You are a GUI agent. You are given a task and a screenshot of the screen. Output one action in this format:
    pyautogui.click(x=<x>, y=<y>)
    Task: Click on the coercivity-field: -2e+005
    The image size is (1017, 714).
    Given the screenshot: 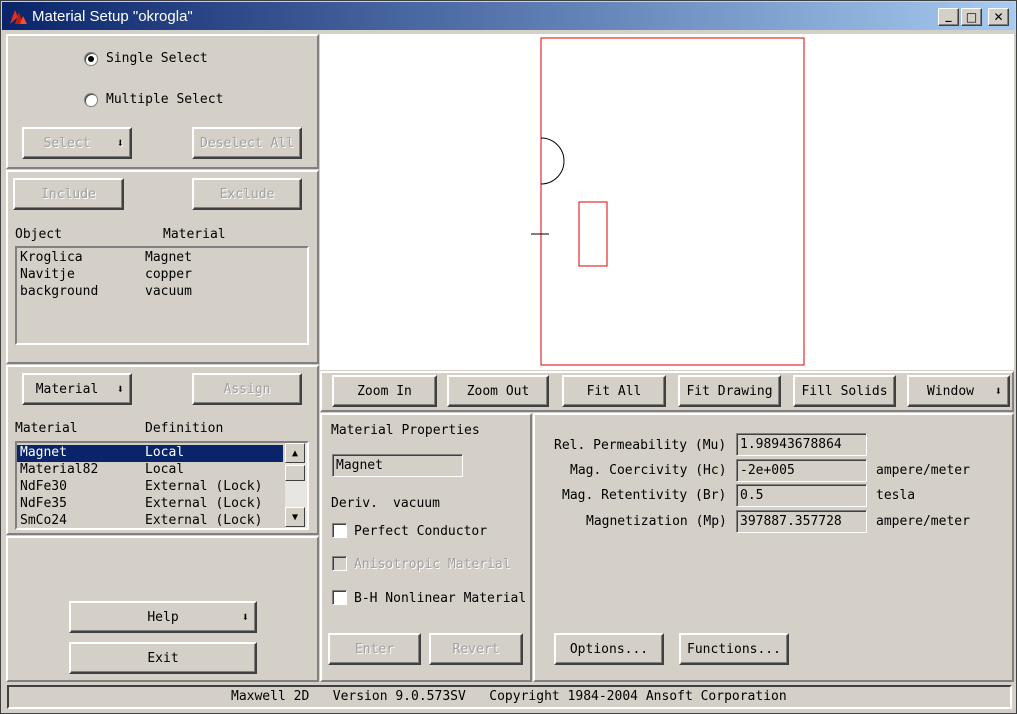 What is the action you would take?
    pyautogui.click(x=801, y=470)
    